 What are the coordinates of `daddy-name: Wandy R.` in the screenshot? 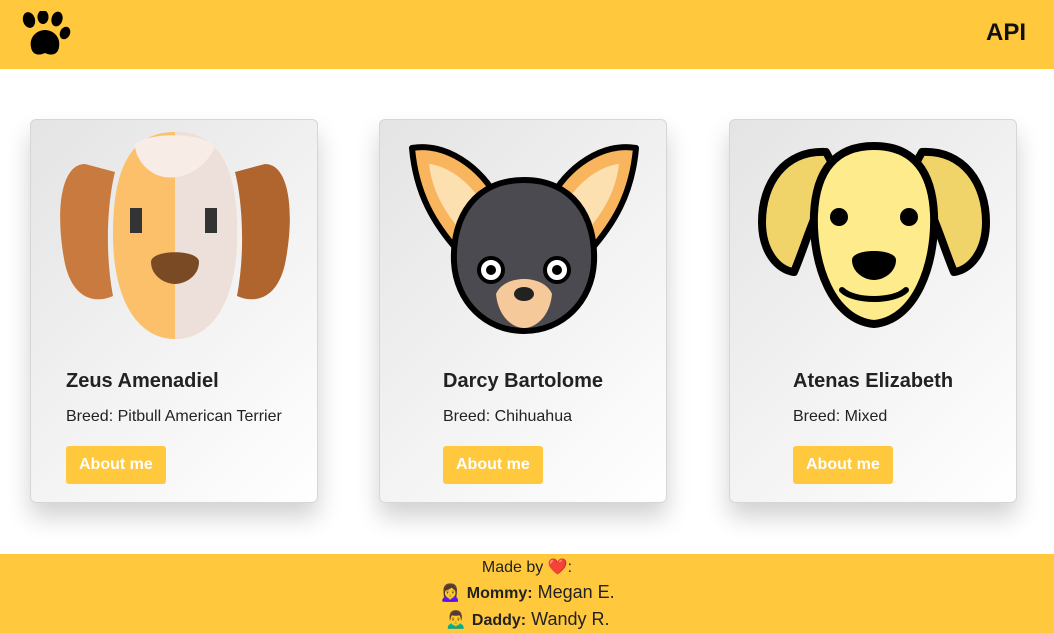 It's located at (570, 619).